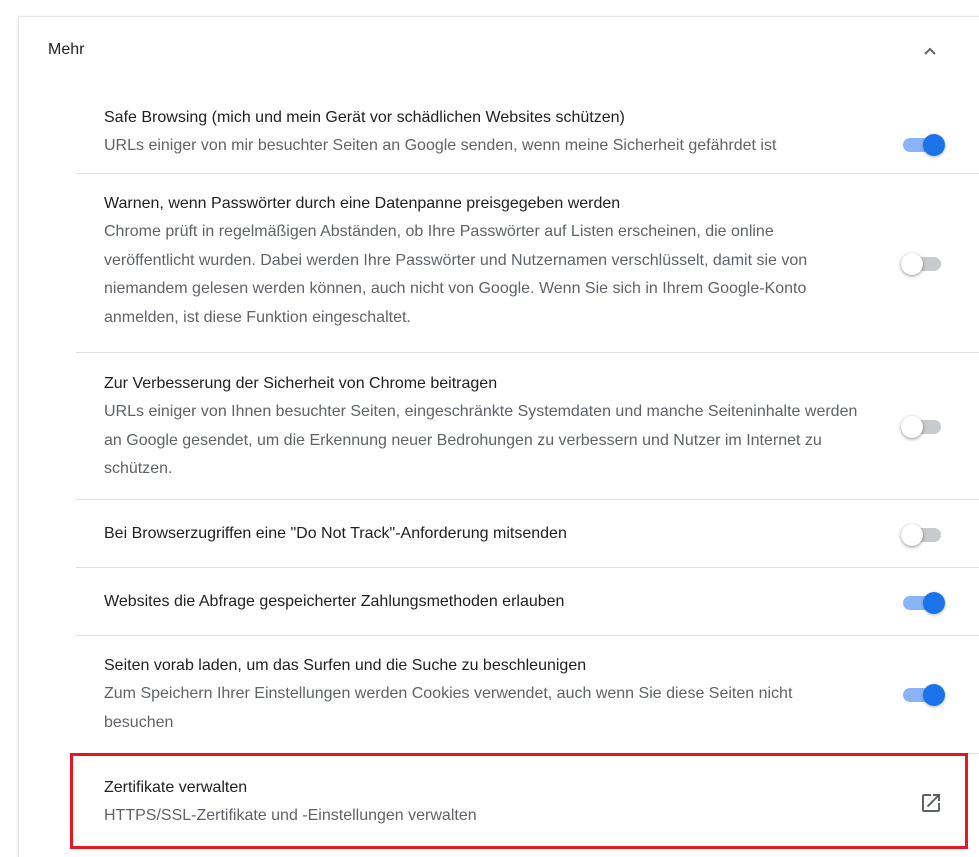 This screenshot has width=979, height=857. I want to click on setting-title: Zertifikate verwalten, so click(176, 787).